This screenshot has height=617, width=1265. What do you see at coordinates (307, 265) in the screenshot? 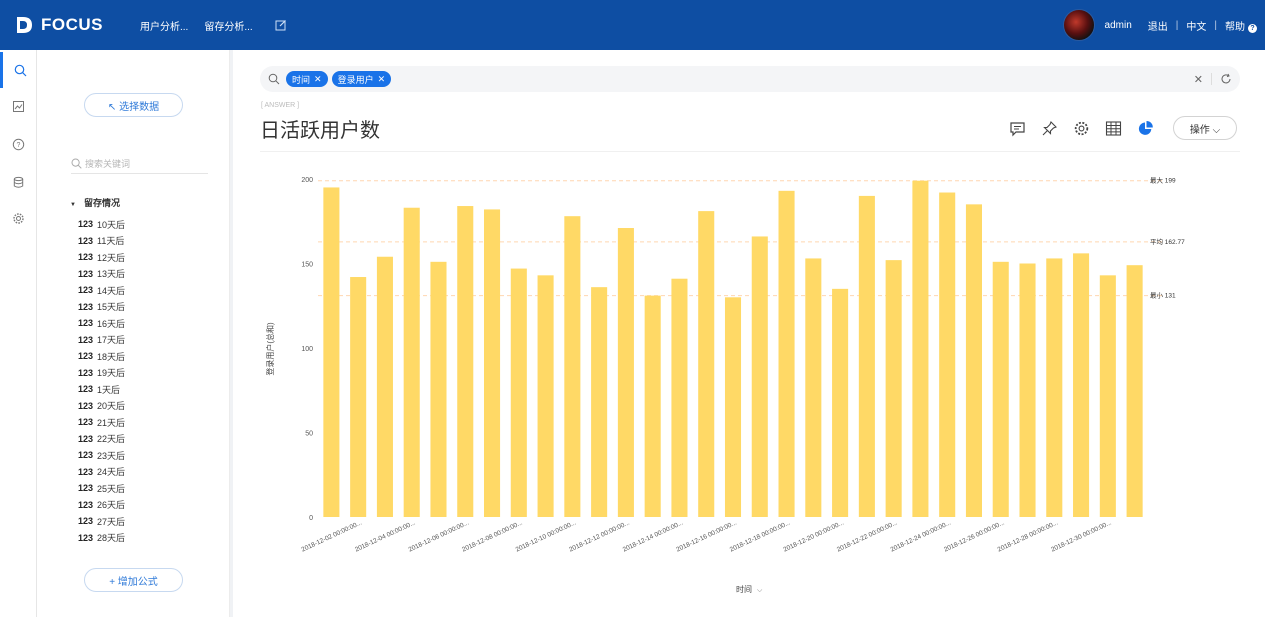
I see `y-tick-label: 150` at bounding box center [307, 265].